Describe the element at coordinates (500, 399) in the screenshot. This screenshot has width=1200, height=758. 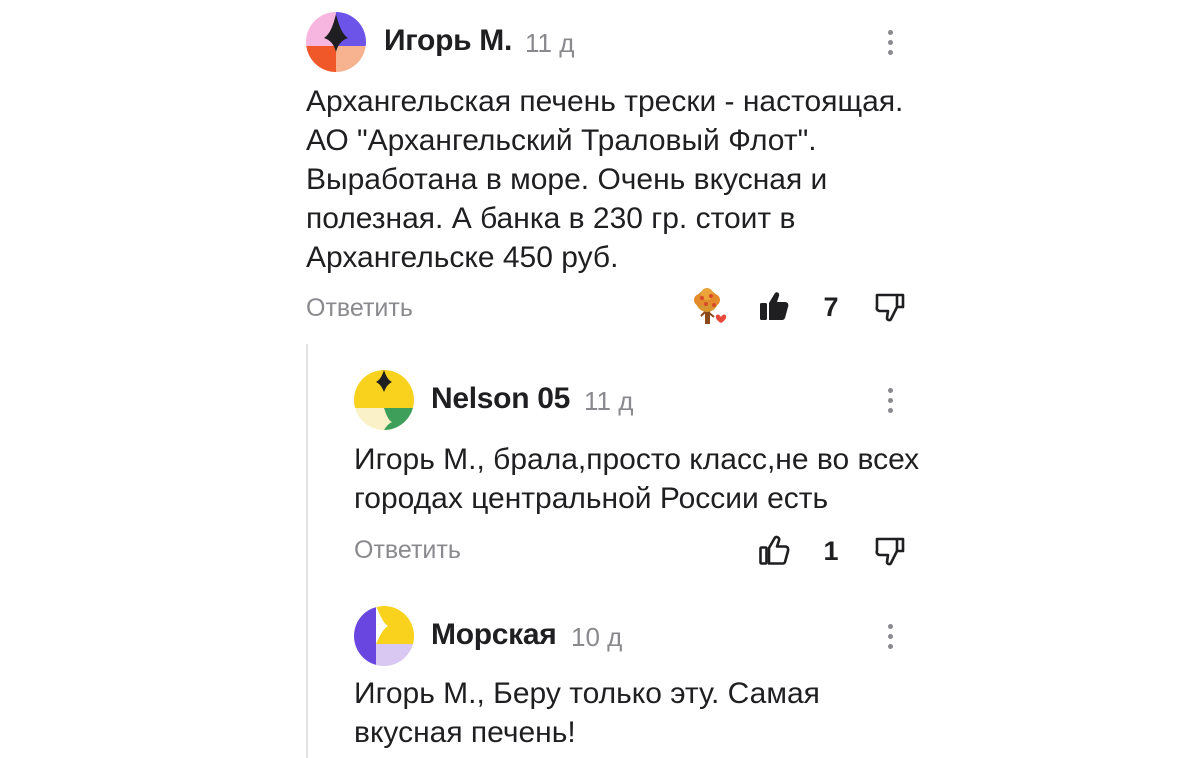
I see `author-name: Nelson 05` at that location.